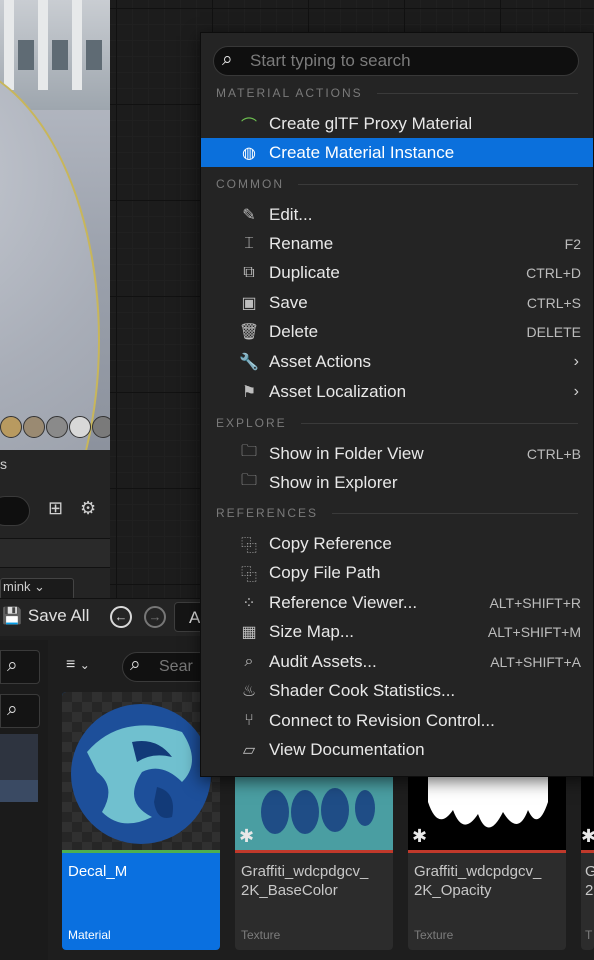  Describe the element at coordinates (249, 362) in the screenshot. I see `wrench-icon: 🔧` at that location.